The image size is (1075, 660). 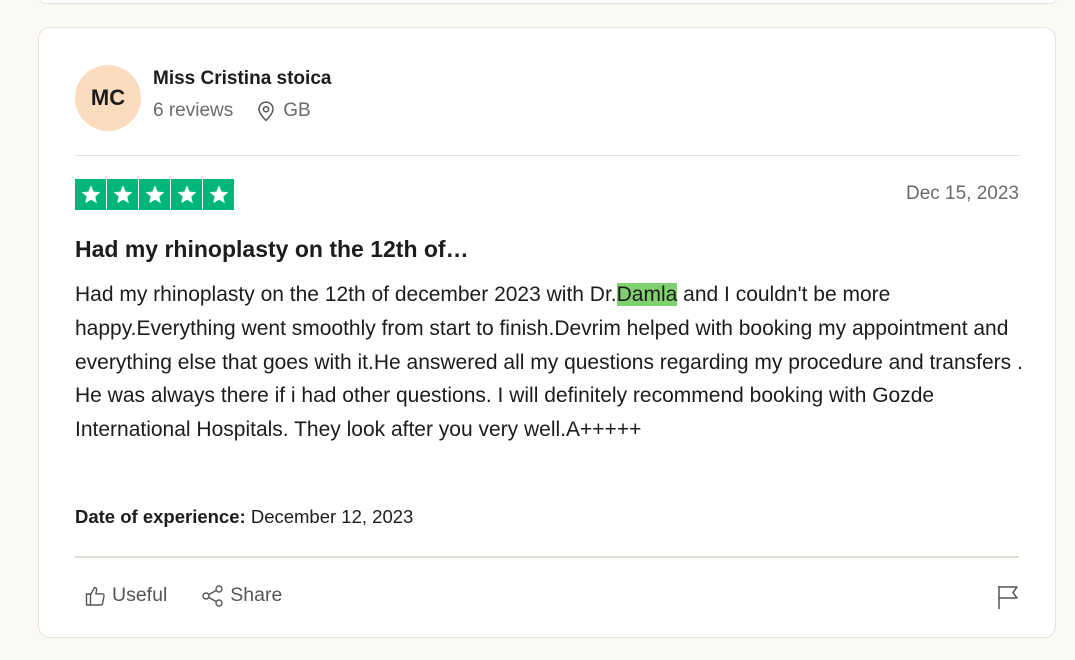 I want to click on experience-date: December 12, 2023, so click(x=329, y=516).